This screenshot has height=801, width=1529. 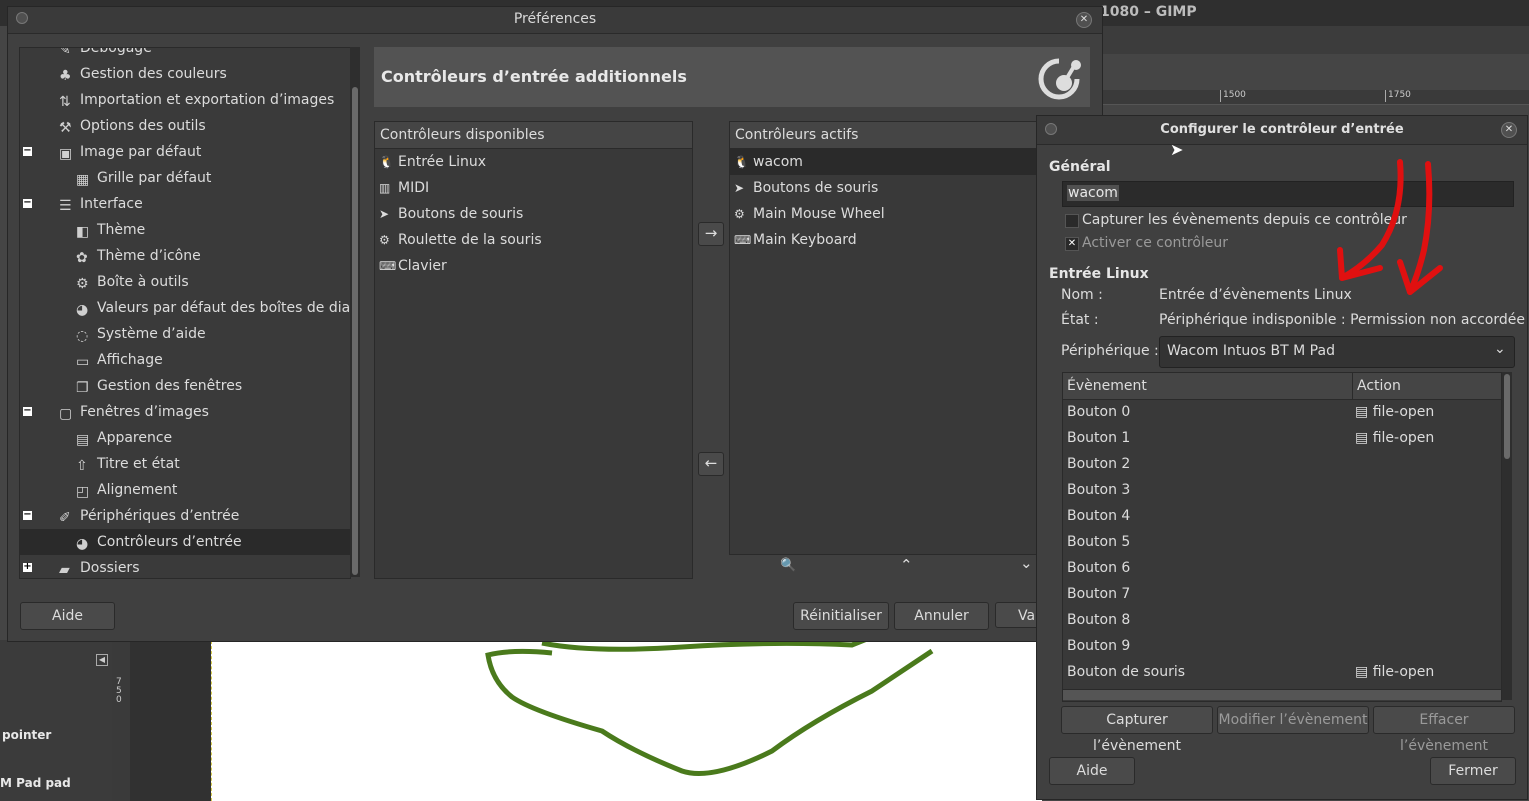 I want to click on enable-controller-checkbox: ✕, so click(x=1072, y=244).